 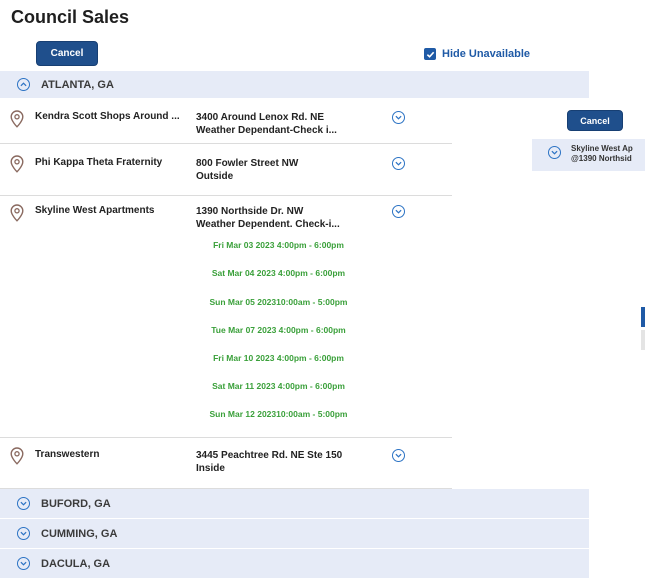 What do you see at coordinates (278, 245) in the screenshot?
I see `time-slot: Fri Mar 03 2023 4:00pm - 6:00pm` at bounding box center [278, 245].